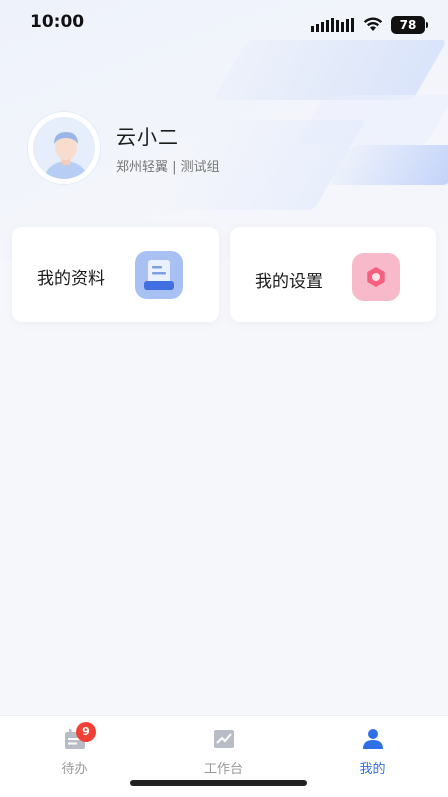 This screenshot has height=797, width=448. I want to click on signal-icon, so click(332, 25).